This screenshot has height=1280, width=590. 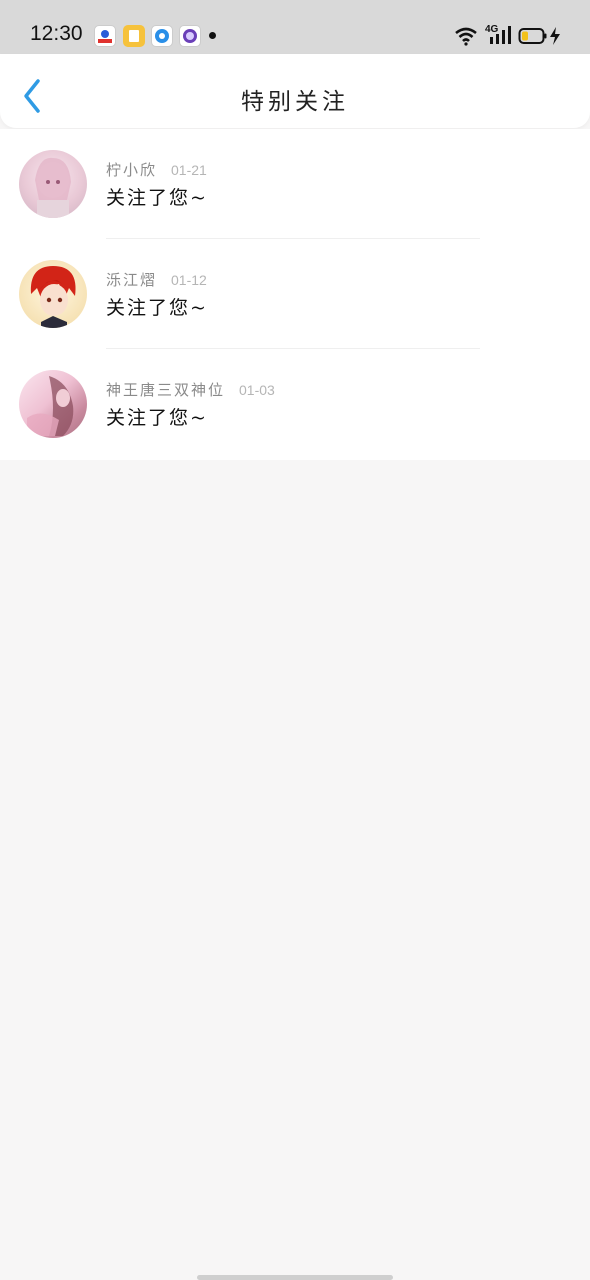 What do you see at coordinates (56, 33) in the screenshot?
I see `status-time: 12:30` at bounding box center [56, 33].